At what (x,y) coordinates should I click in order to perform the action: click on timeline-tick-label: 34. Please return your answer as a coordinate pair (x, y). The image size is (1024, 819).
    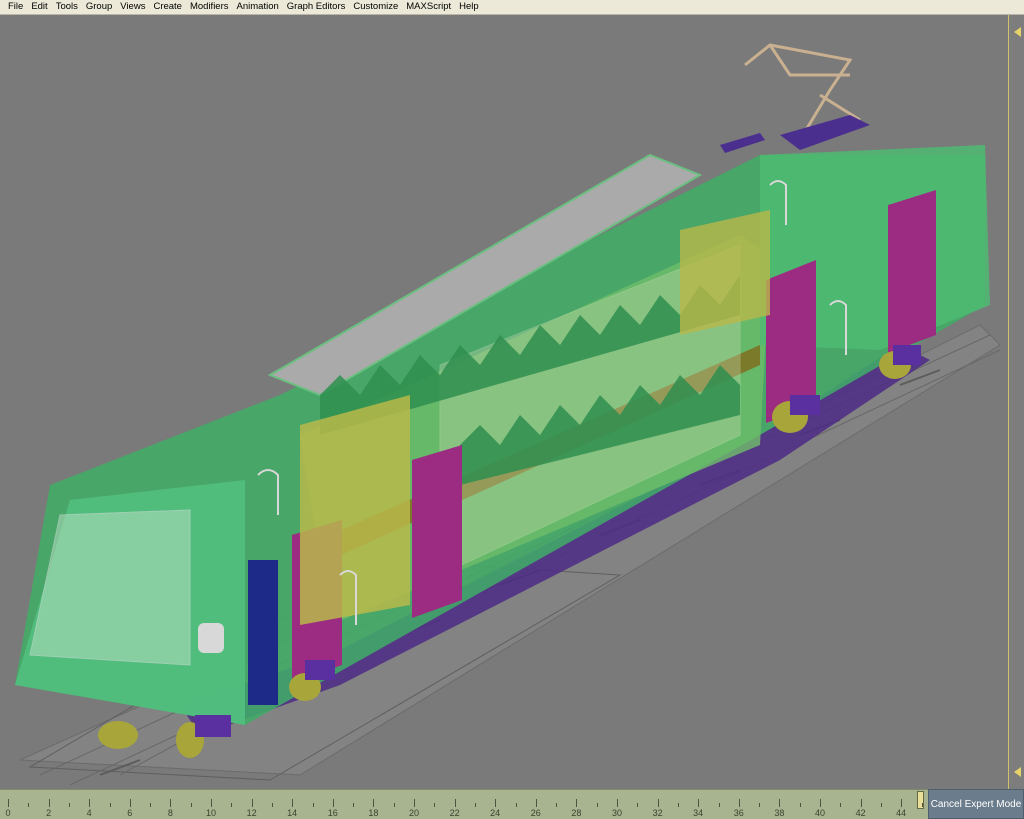
    Looking at the image, I should click on (698, 813).